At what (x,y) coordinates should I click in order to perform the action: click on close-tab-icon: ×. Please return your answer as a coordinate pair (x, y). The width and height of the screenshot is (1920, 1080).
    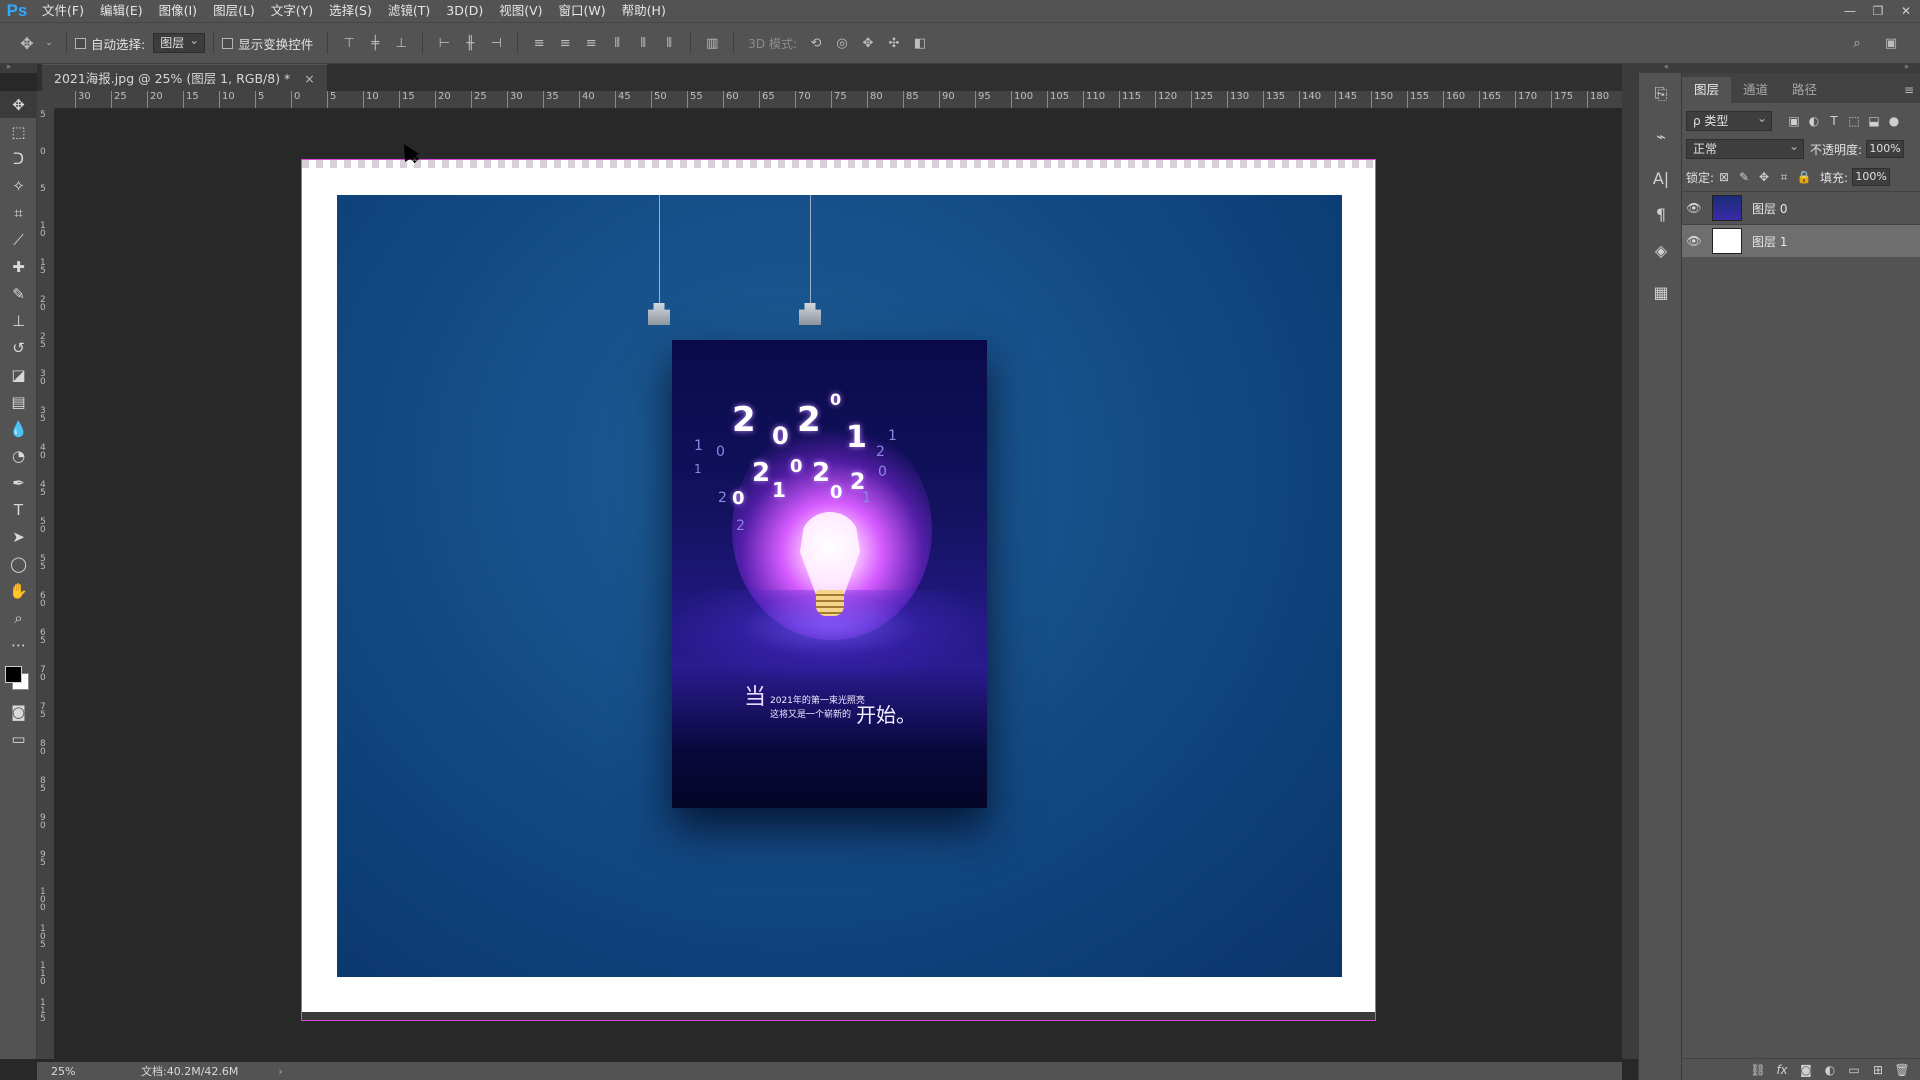
    Looking at the image, I should click on (309, 78).